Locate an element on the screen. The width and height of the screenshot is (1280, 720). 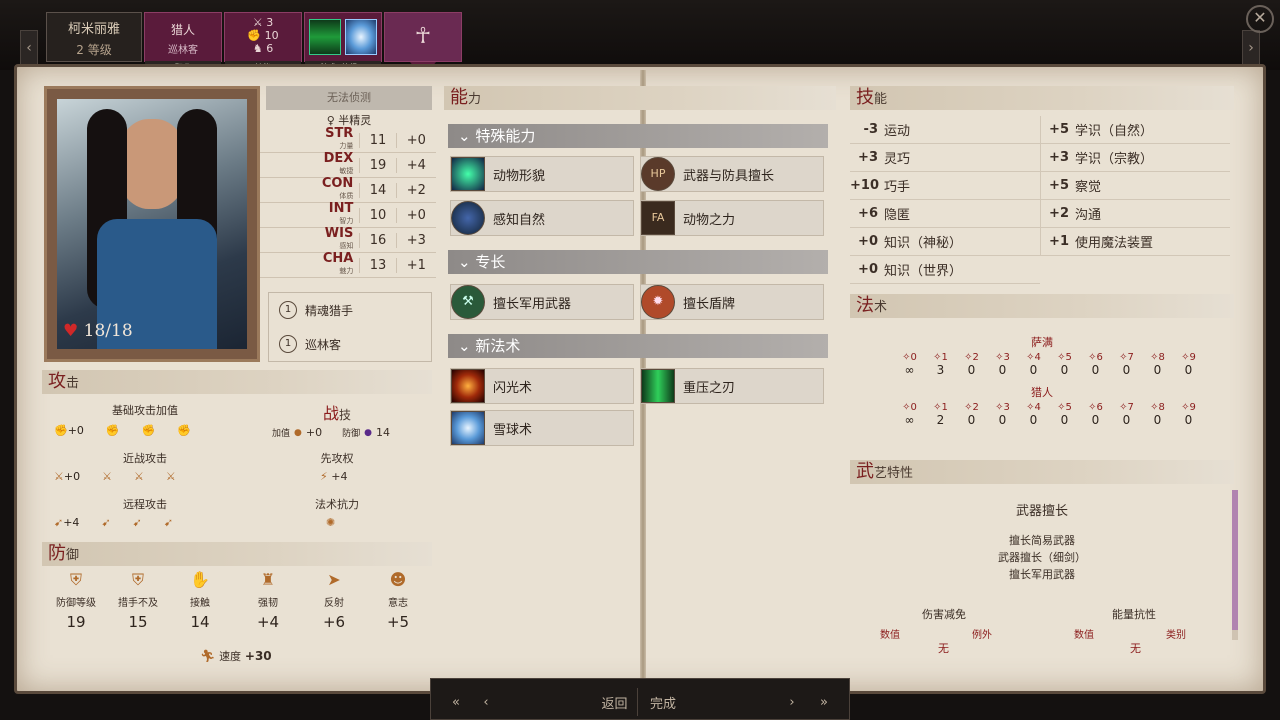
class-sub: 巡林客 is located at coordinates (183, 50).